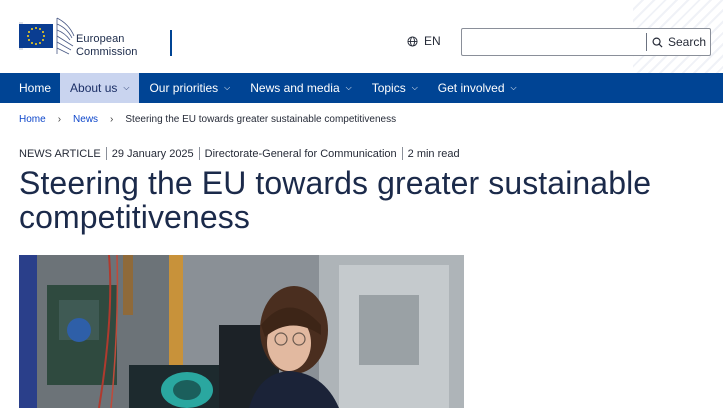 The height and width of the screenshot is (408, 723). What do you see at coordinates (35, 88) in the screenshot?
I see `nav-item-label: Home` at bounding box center [35, 88].